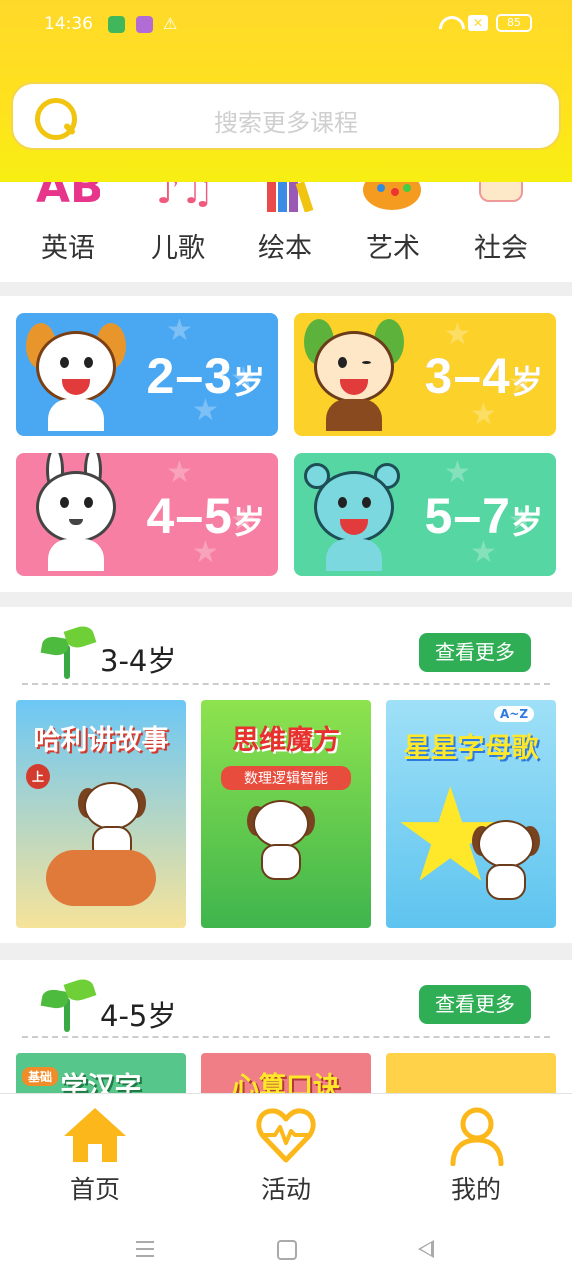  Describe the element at coordinates (477, 1136) in the screenshot. I see `user-icon` at that location.